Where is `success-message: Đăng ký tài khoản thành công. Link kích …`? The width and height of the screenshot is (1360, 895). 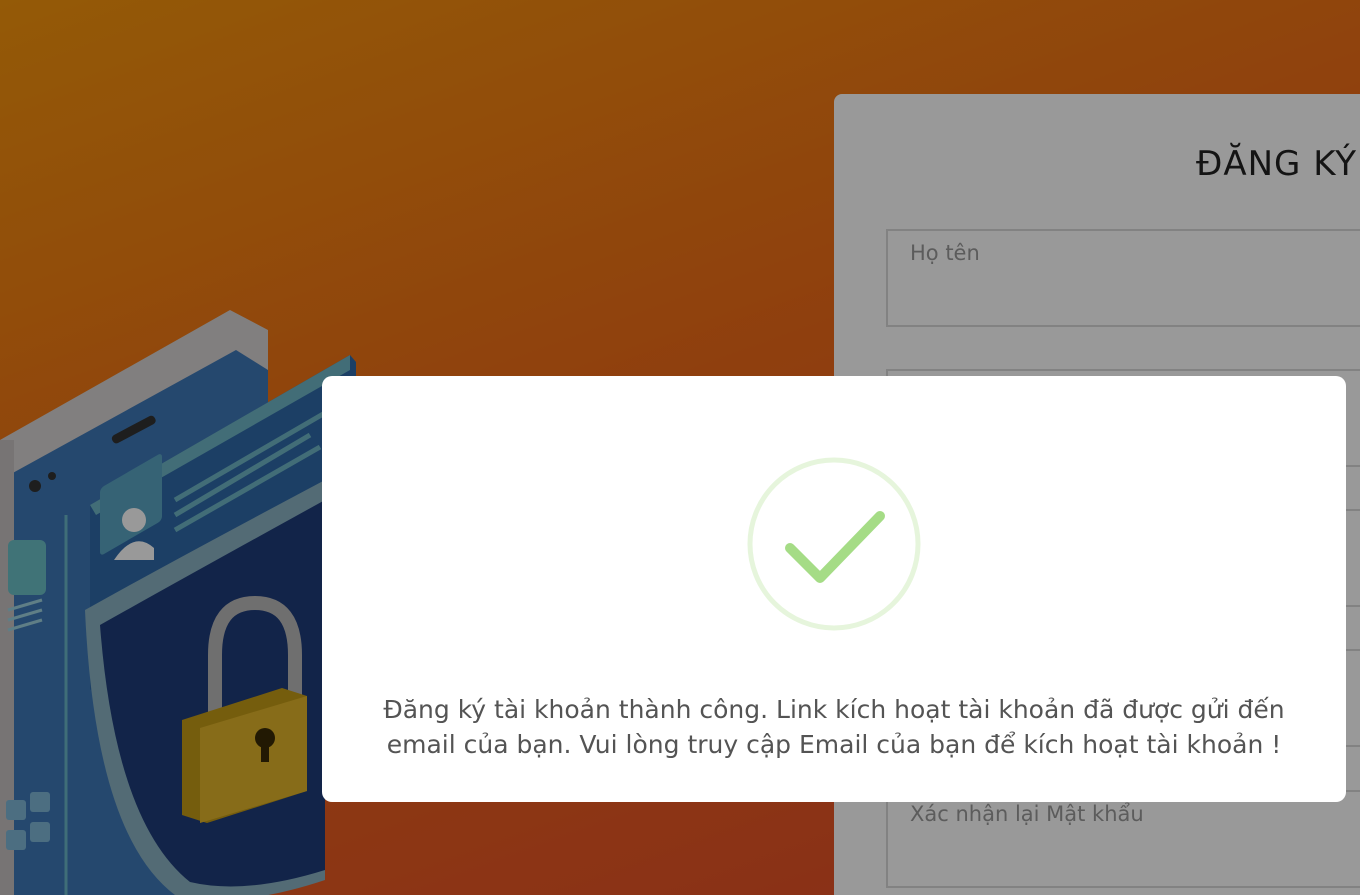 success-message: Đăng ký tài khoản thành công. Link kích … is located at coordinates (834, 727).